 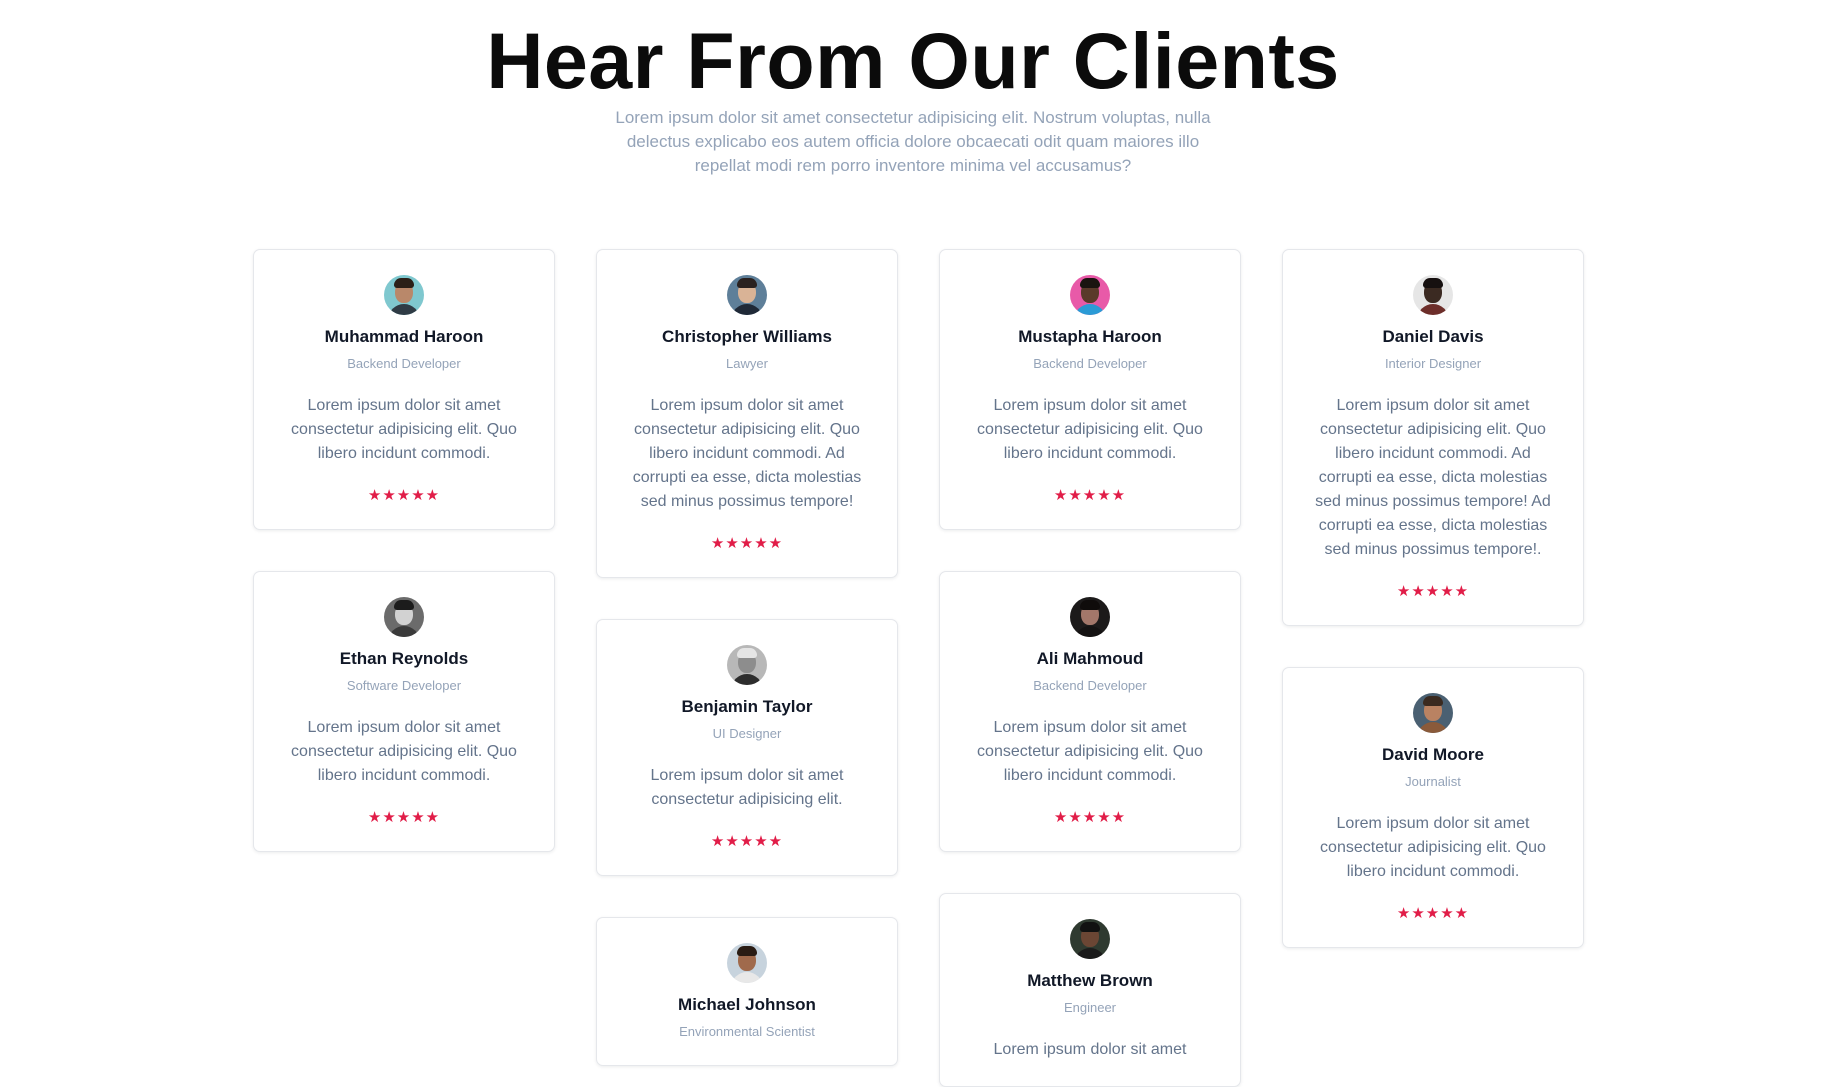 What do you see at coordinates (1090, 1049) in the screenshot?
I see `testimonial-quote: Lorem ipsum dolor sit amet` at bounding box center [1090, 1049].